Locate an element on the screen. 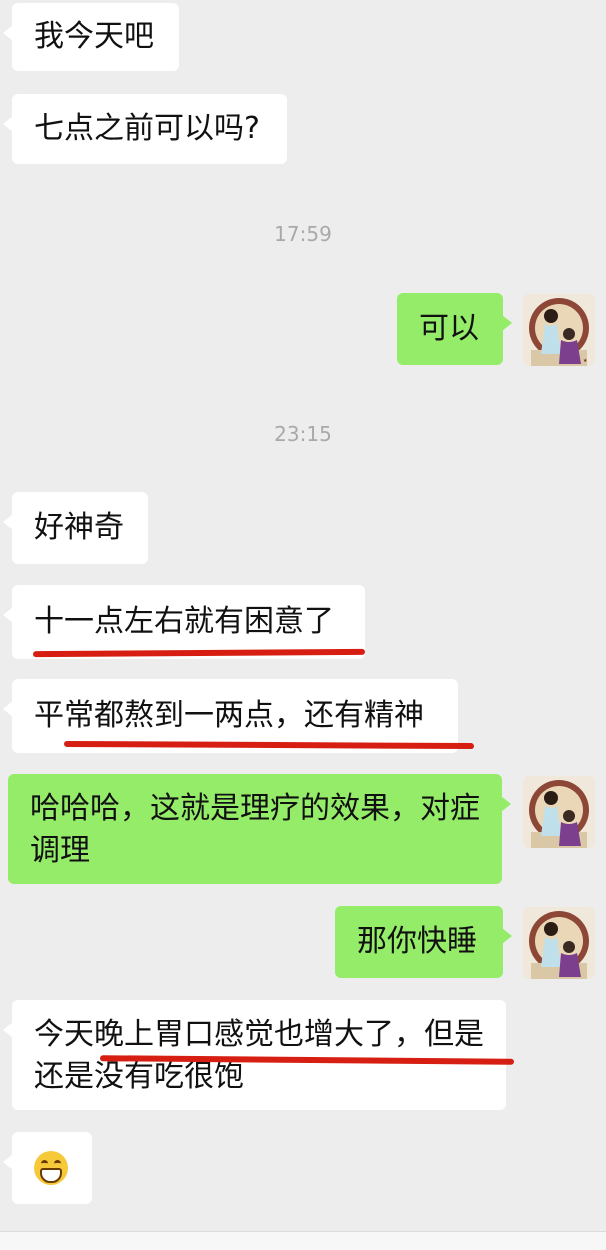 The height and width of the screenshot is (1250, 606). avatar: ★ is located at coordinates (559, 330).